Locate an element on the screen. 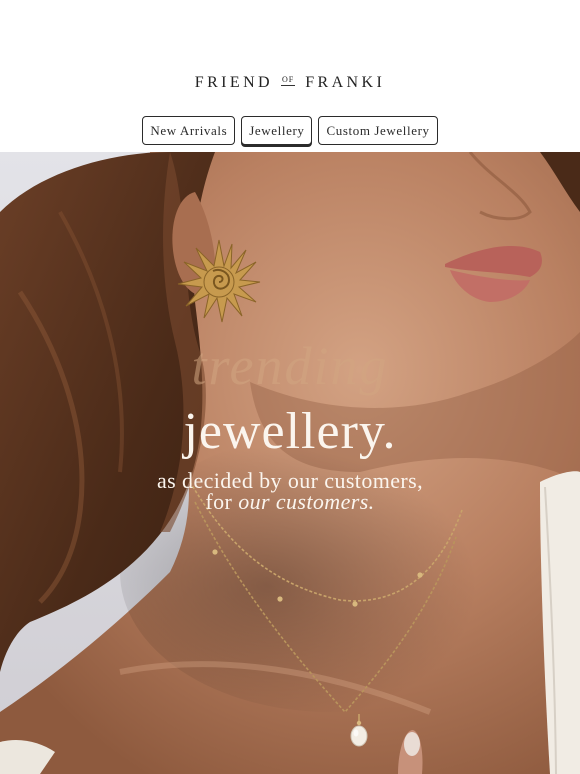 The height and width of the screenshot is (774, 580). brand-logo: FRIEND OF FRANKI is located at coordinates (290, 83).